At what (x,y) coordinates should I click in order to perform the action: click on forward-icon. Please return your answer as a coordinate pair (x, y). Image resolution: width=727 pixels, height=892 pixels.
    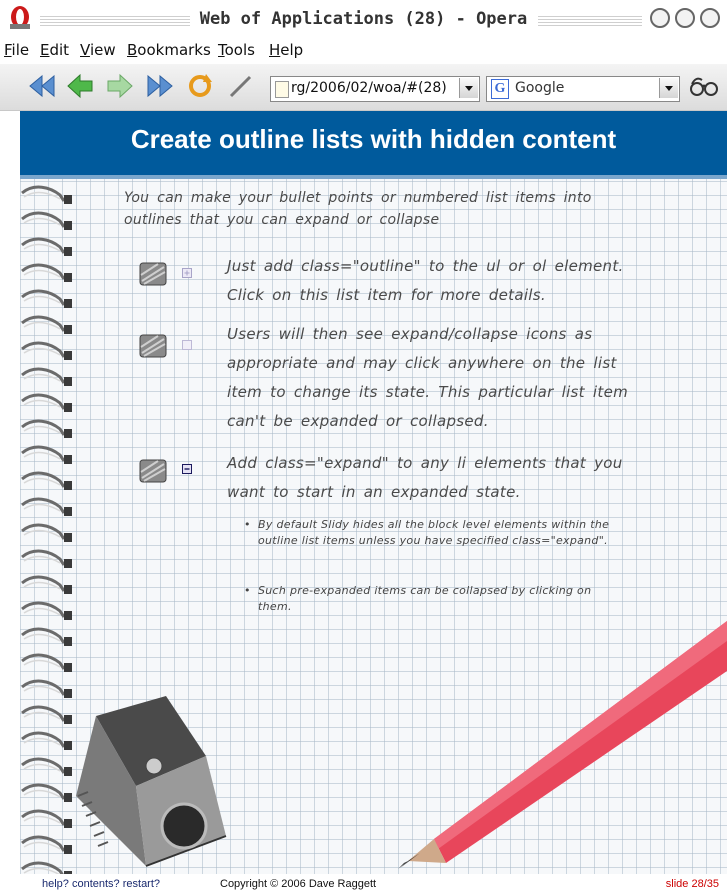
    Looking at the image, I should click on (120, 86).